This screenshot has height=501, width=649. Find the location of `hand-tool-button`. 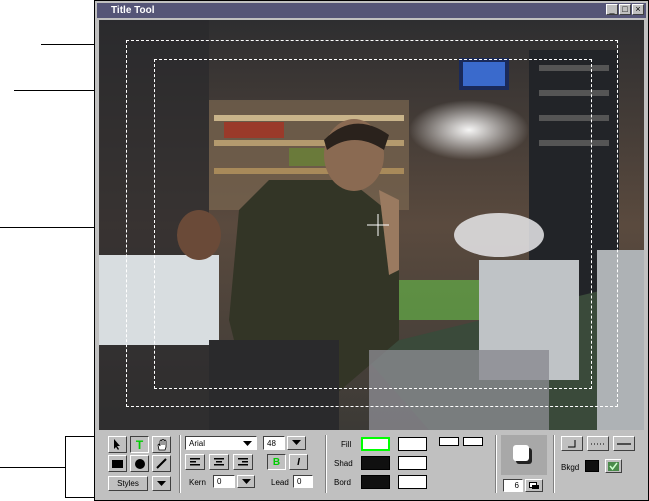

hand-tool-button is located at coordinates (161, 444).